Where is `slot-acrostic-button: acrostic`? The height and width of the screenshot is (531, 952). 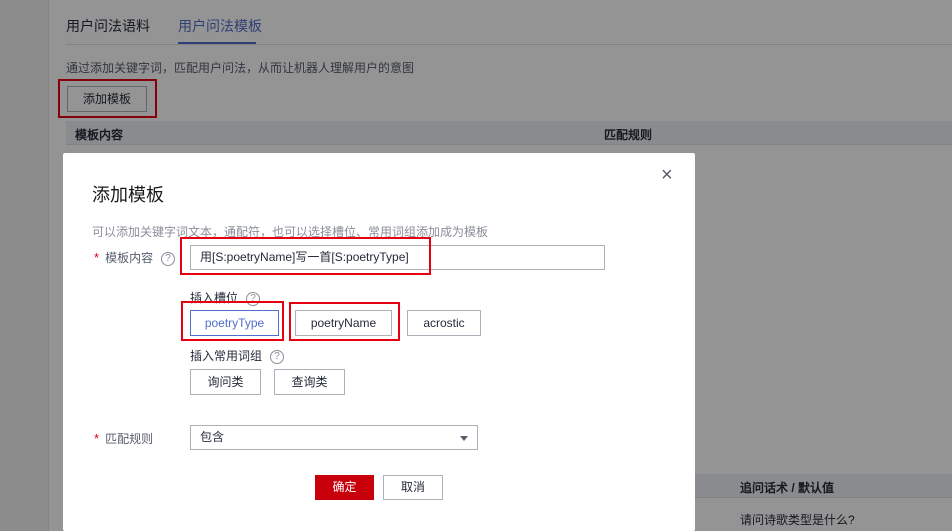 slot-acrostic-button: acrostic is located at coordinates (444, 323).